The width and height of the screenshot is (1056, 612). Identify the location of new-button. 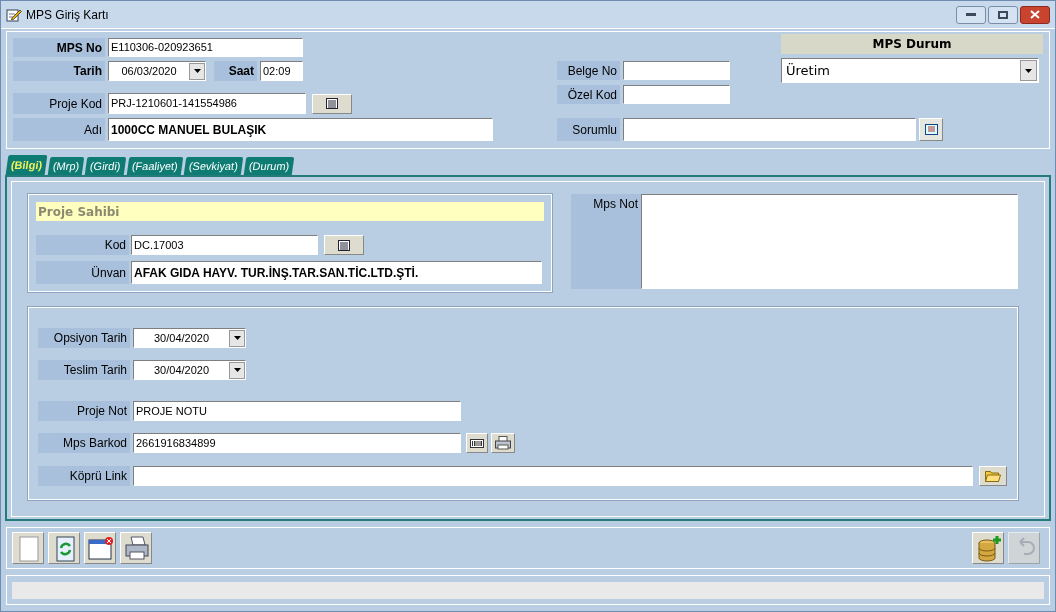
(28, 548).